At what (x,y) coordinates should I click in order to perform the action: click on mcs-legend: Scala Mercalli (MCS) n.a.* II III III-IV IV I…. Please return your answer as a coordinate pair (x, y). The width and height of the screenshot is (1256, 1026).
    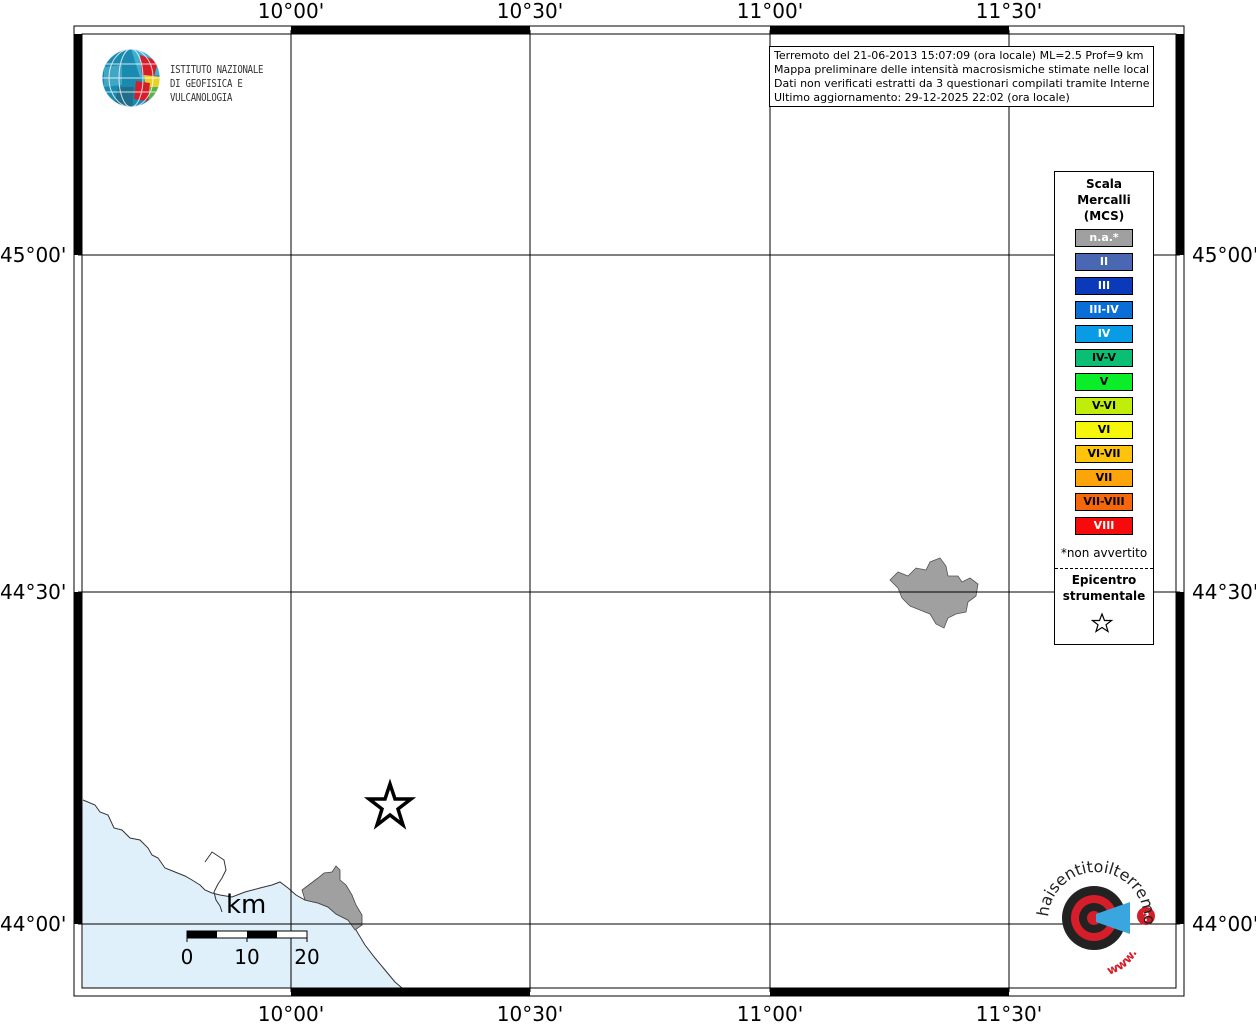
    Looking at the image, I should click on (1104, 408).